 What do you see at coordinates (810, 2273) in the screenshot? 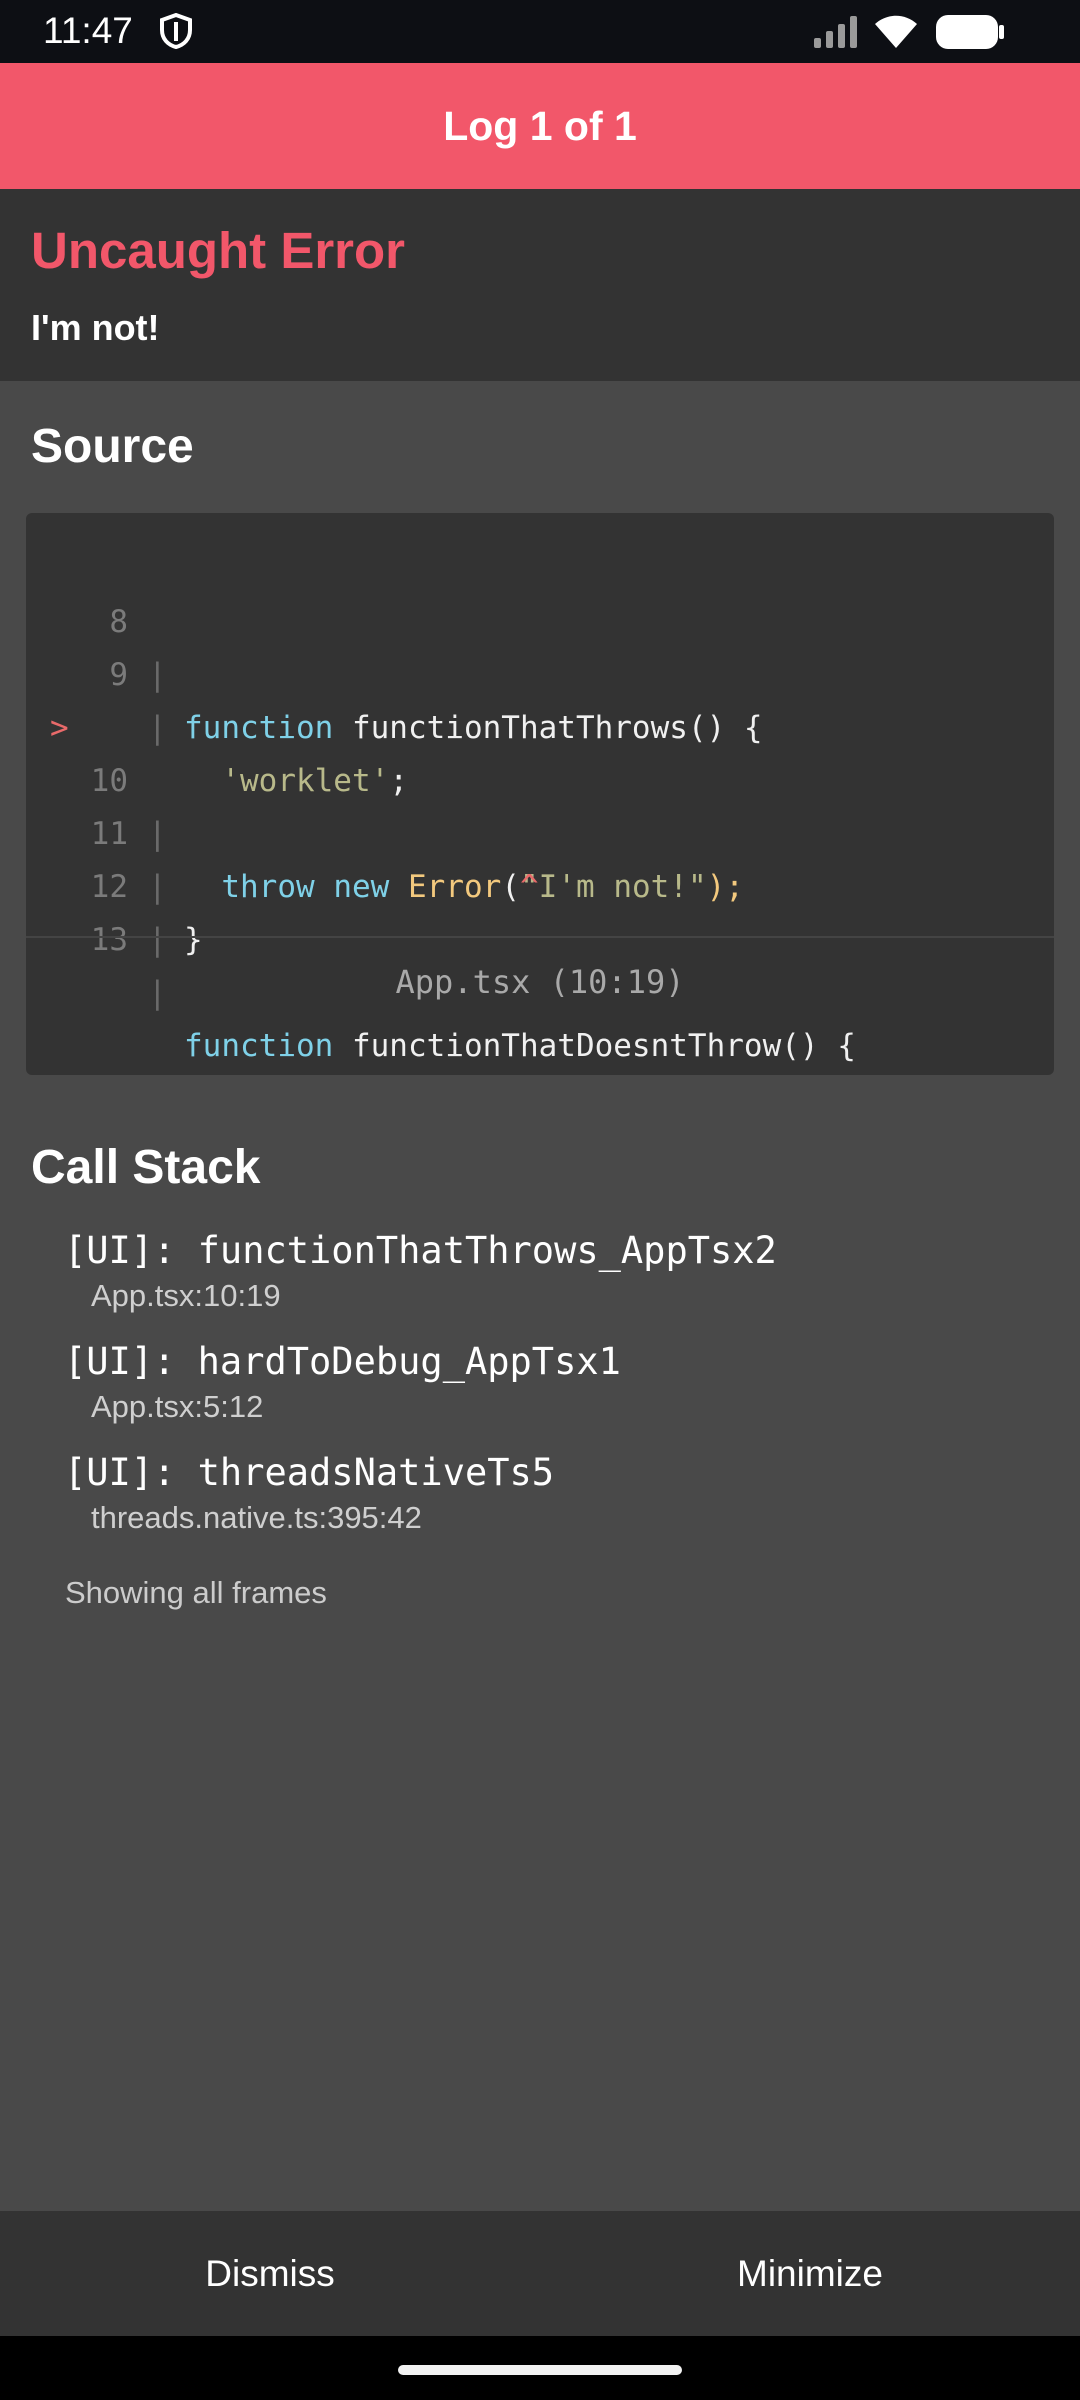
I see `minimize-button: Minimize` at bounding box center [810, 2273].